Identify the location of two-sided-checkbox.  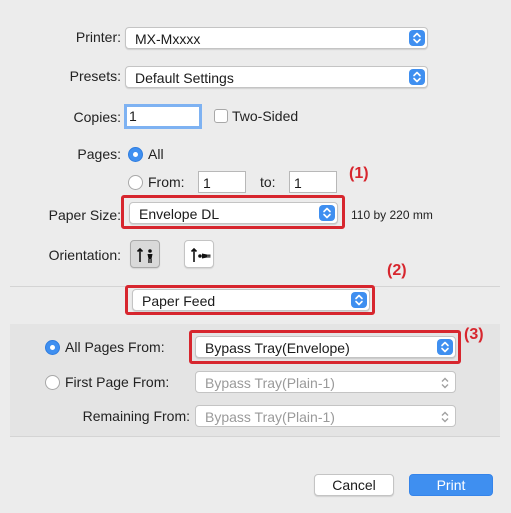
(221, 116).